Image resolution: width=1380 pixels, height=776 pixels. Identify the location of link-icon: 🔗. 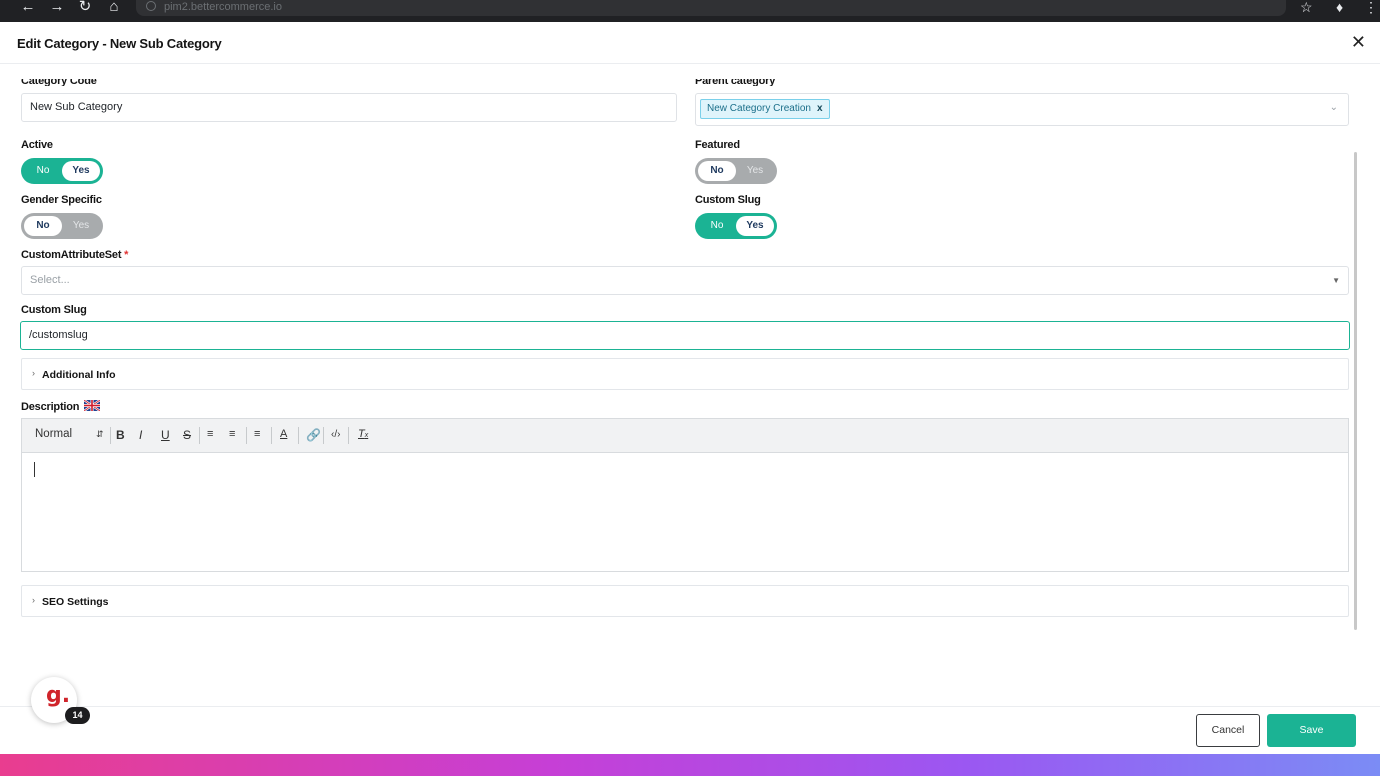
(313, 435).